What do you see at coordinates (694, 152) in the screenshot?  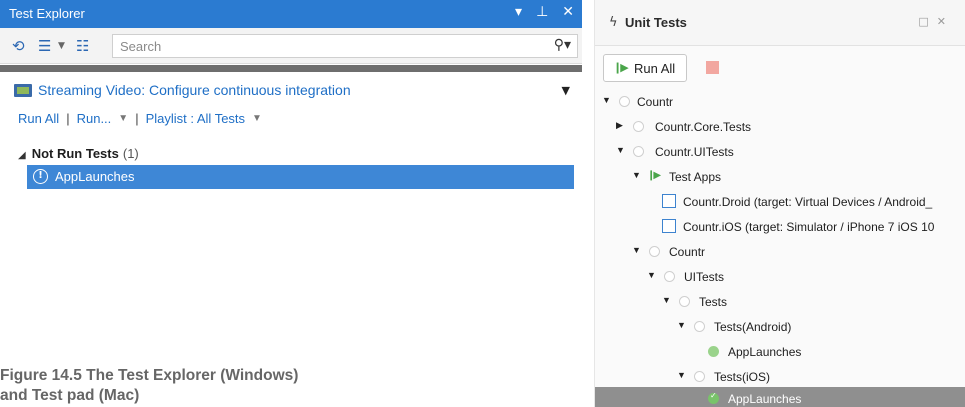 I see `tree-node-label: Countr.UITests` at bounding box center [694, 152].